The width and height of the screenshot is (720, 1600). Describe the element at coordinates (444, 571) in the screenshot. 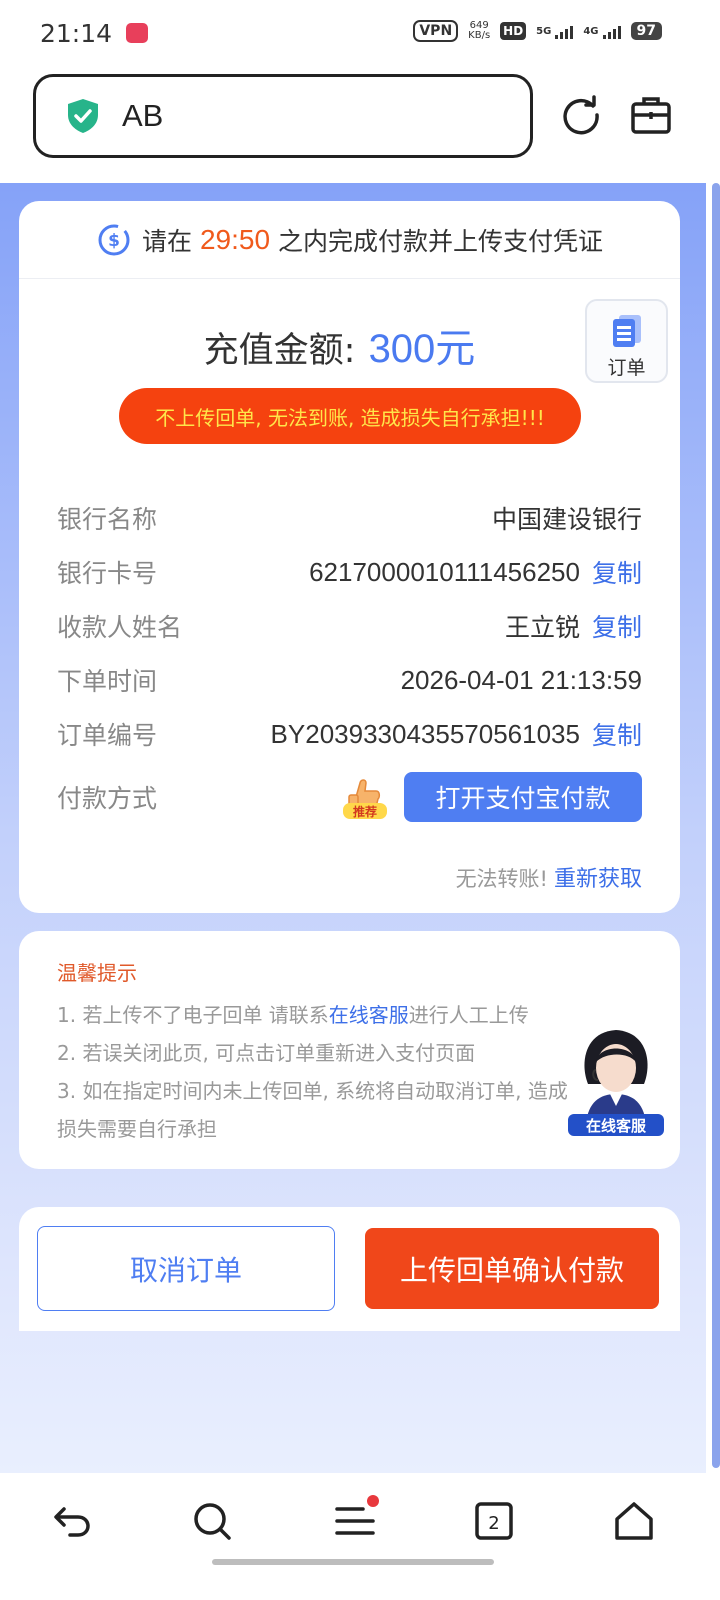

I see `card-number-value: 6217000010111456250` at that location.